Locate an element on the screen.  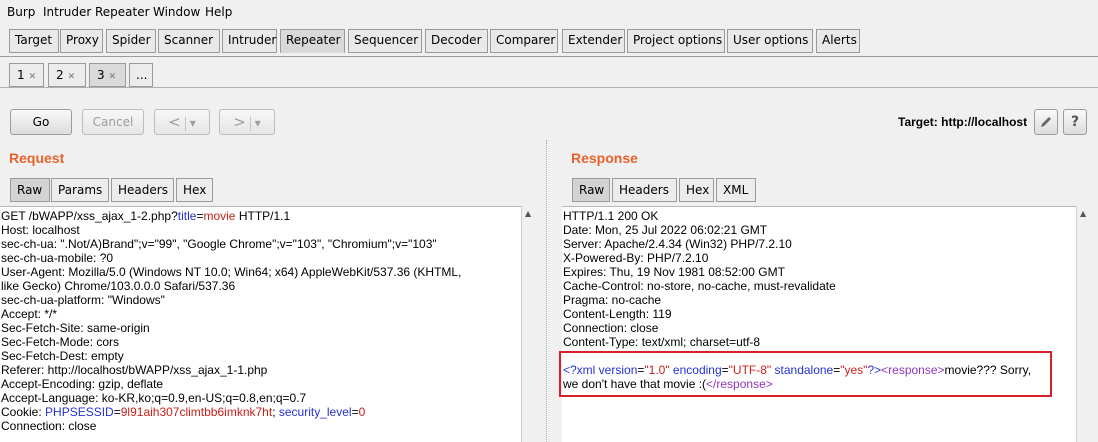
request-tab-raw: Raw is located at coordinates (30, 190).